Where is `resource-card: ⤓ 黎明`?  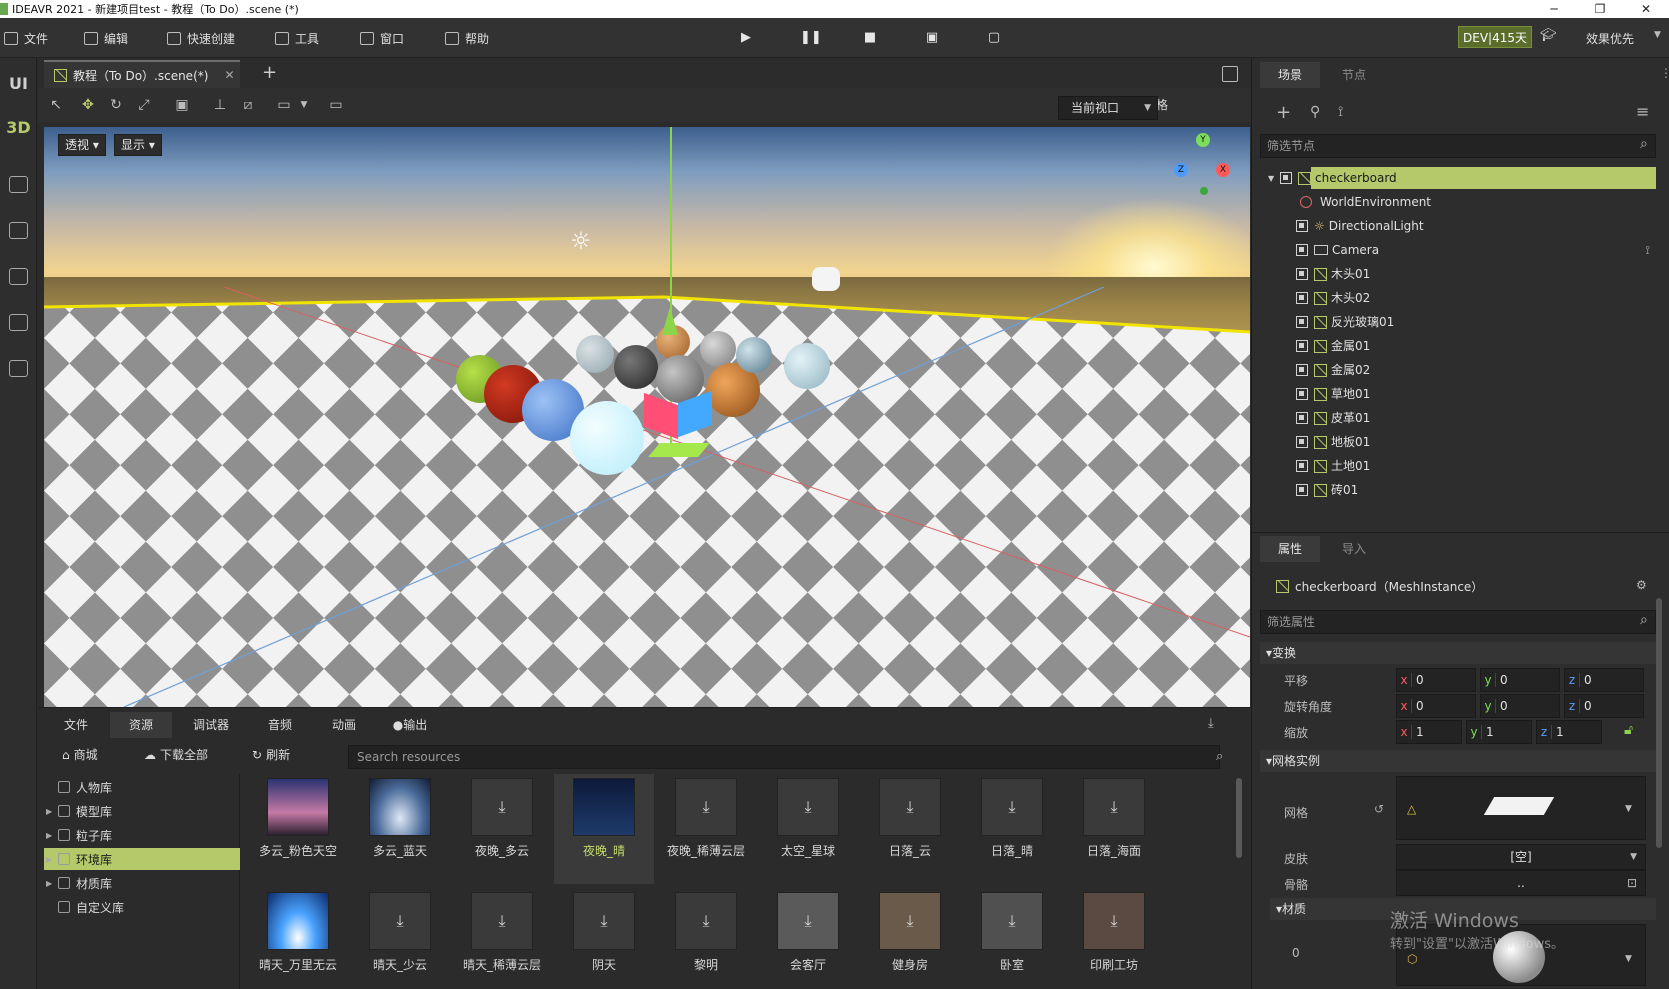
resource-card: ⤓ 黎明 is located at coordinates (706, 938).